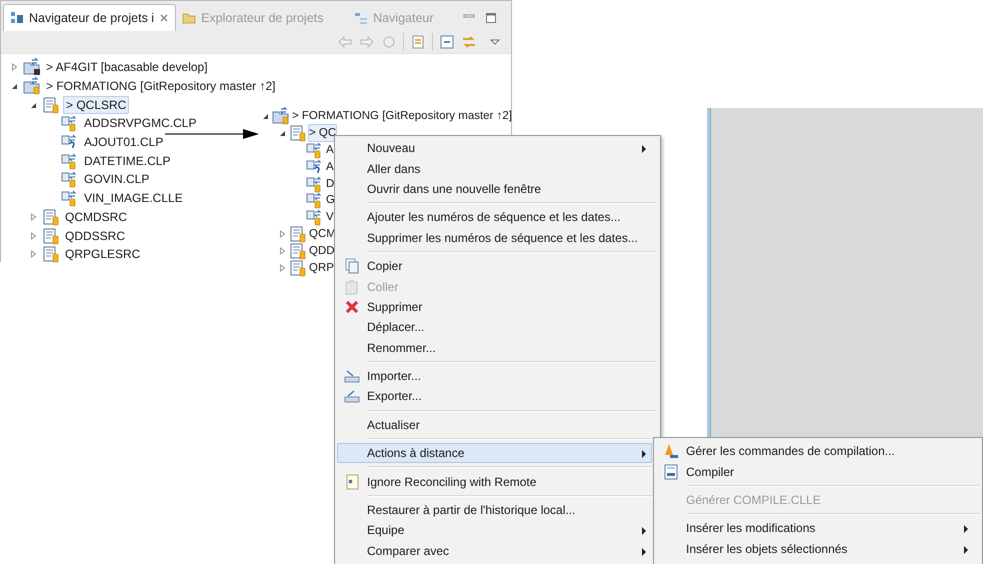 This screenshot has height=564, width=983. Describe the element at coordinates (321, 267) in the screenshot. I see `tree-item: QRP` at that location.